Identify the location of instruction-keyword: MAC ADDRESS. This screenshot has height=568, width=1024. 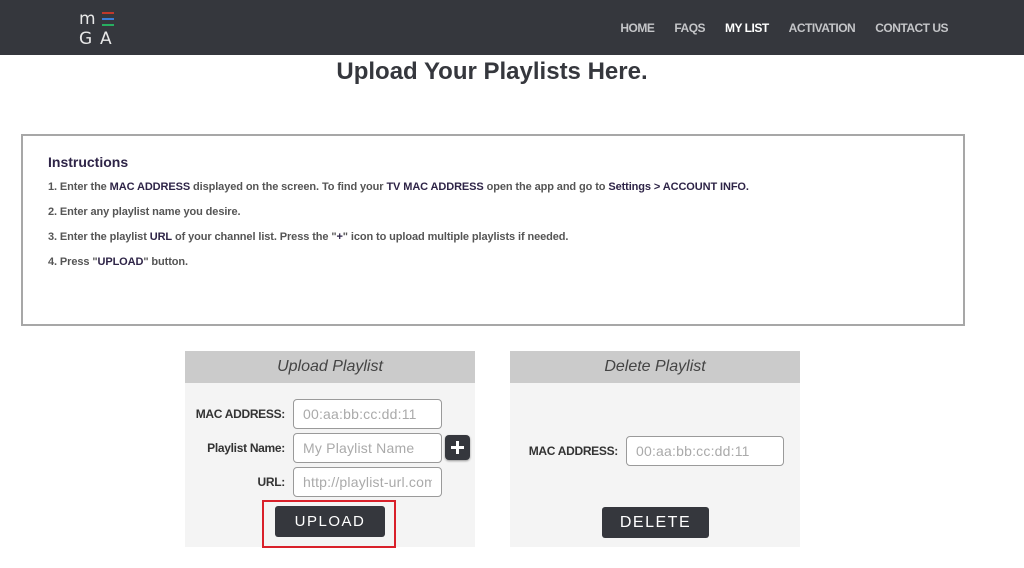
(150, 187).